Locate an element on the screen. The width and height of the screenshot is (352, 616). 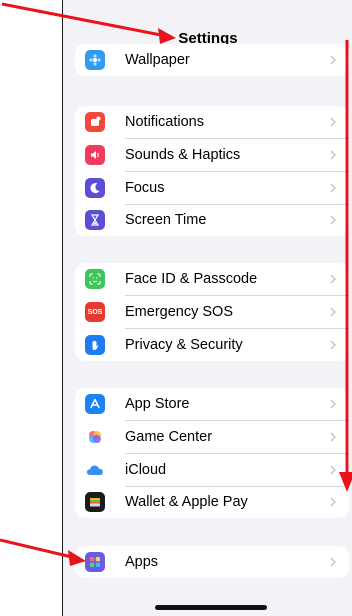
annotation-arrow-apps is located at coordinates (43, 552).